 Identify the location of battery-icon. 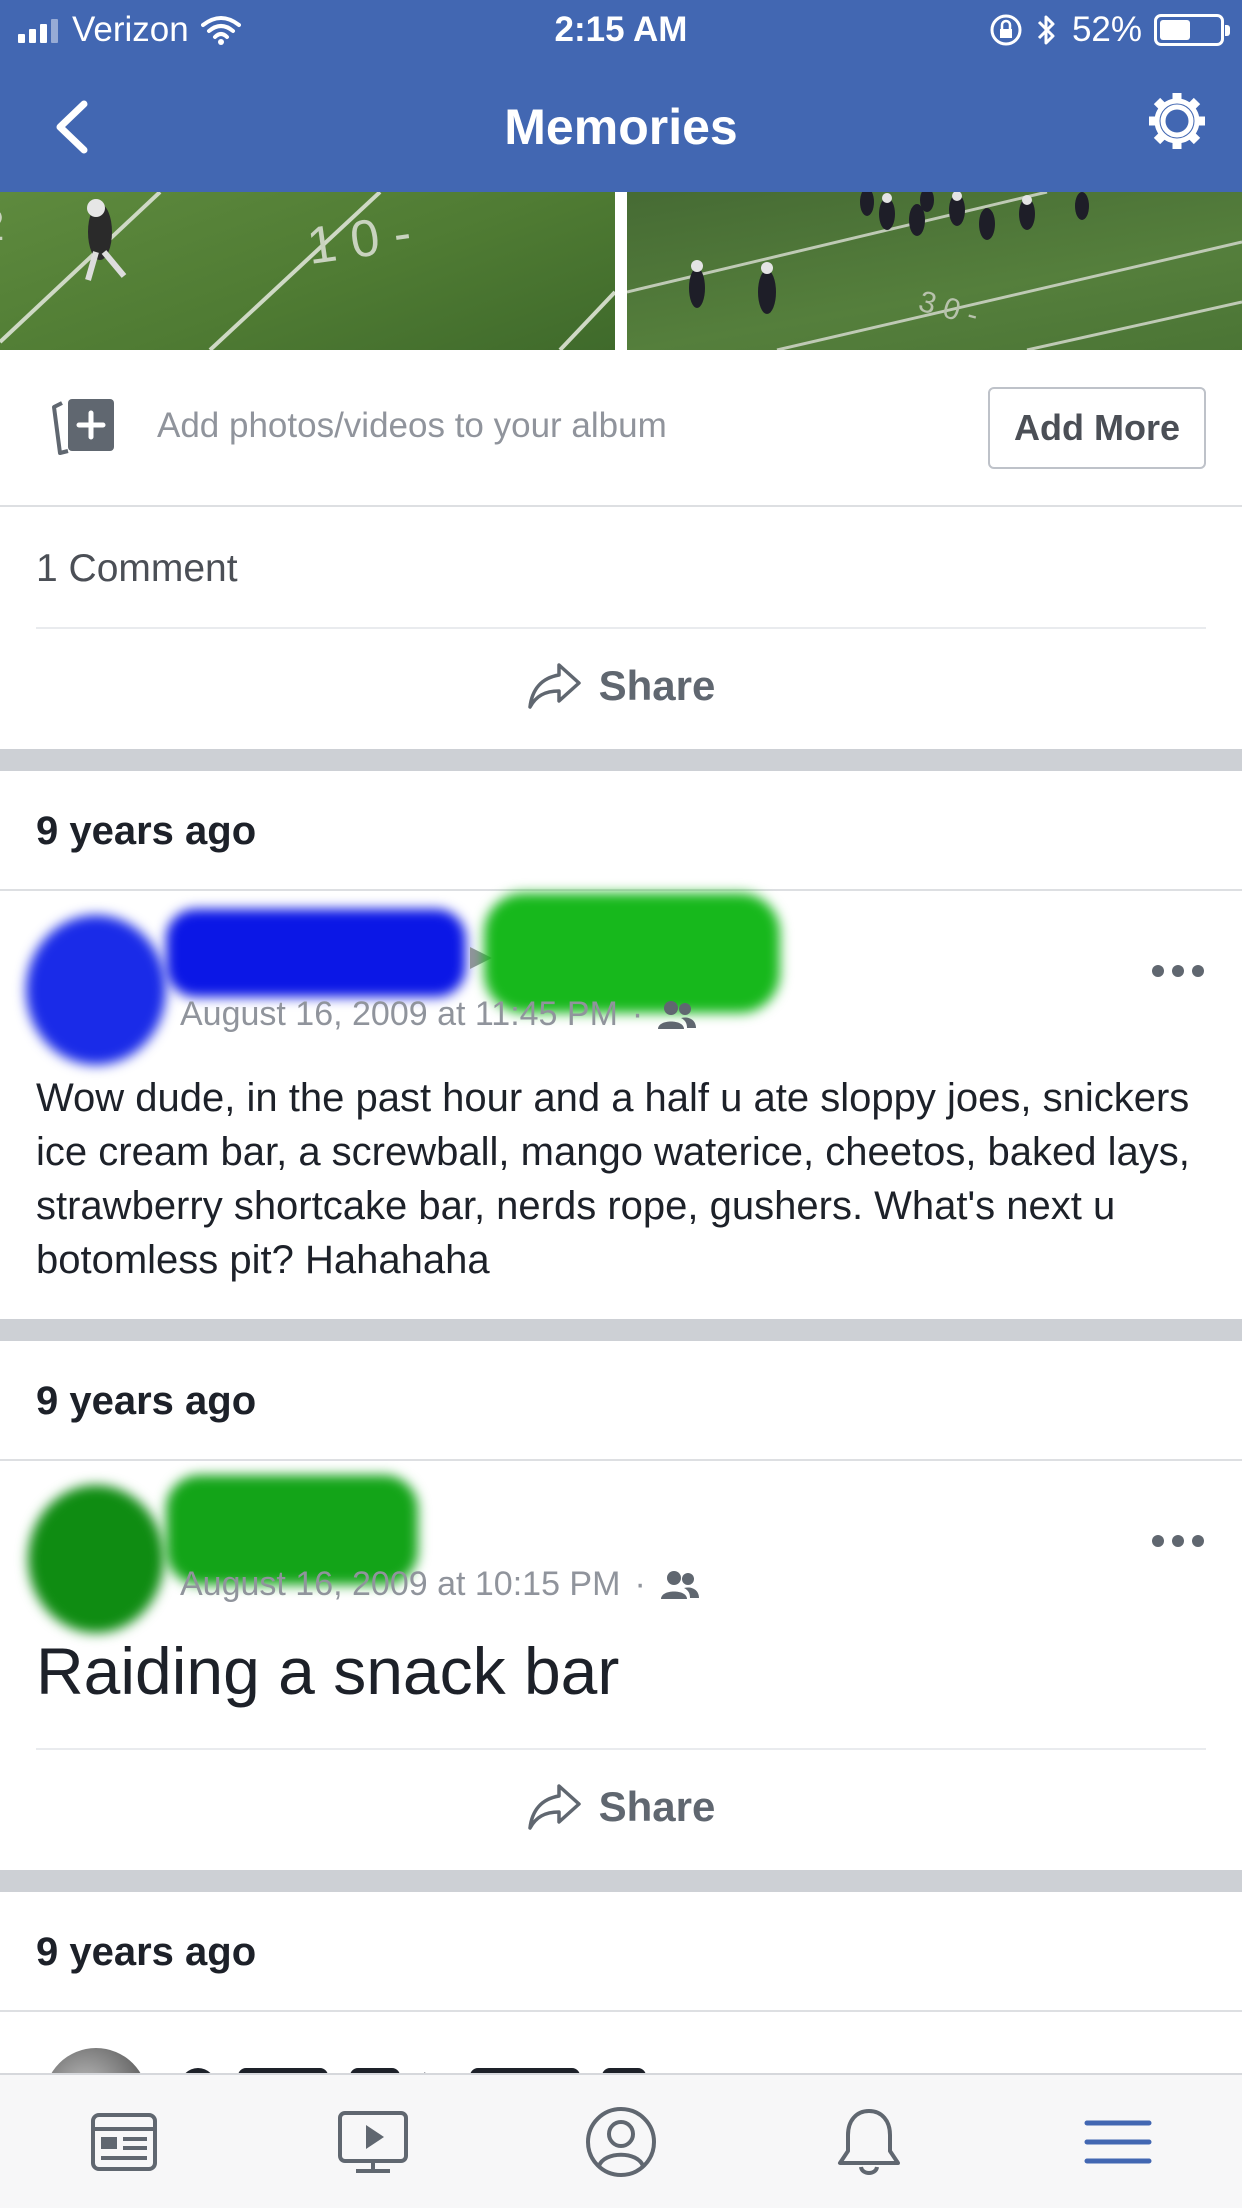
(1192, 30).